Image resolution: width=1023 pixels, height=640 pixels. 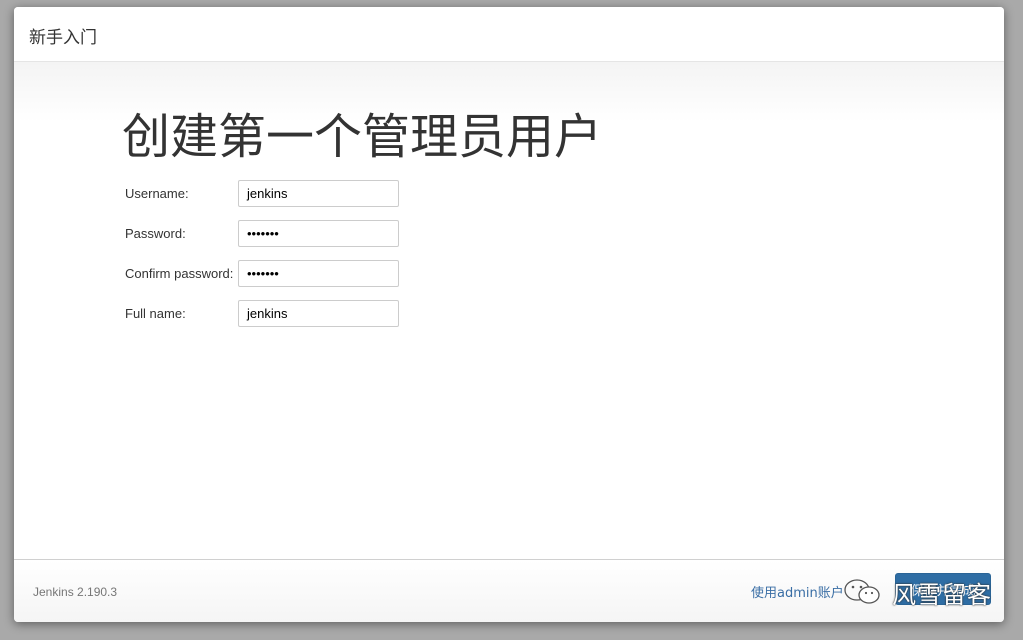 I want to click on fullname-row: Full name: jenkins, so click(x=270, y=315).